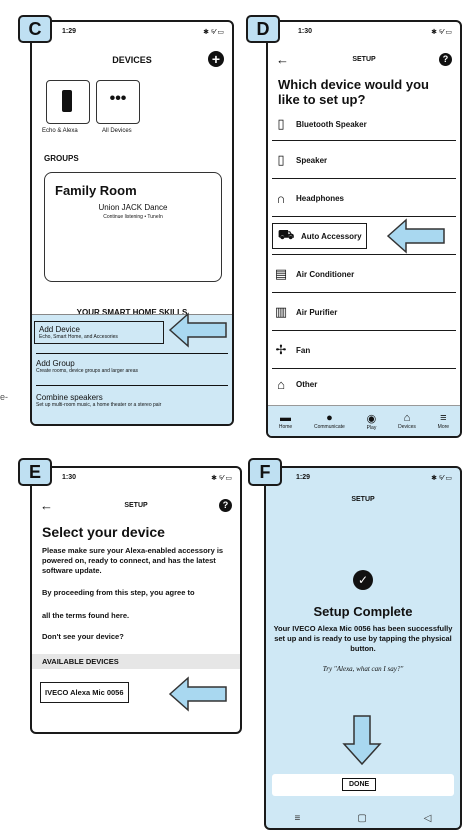 This screenshot has width=462, height=830. I want to click on nav-more: ≡ More, so click(443, 421).